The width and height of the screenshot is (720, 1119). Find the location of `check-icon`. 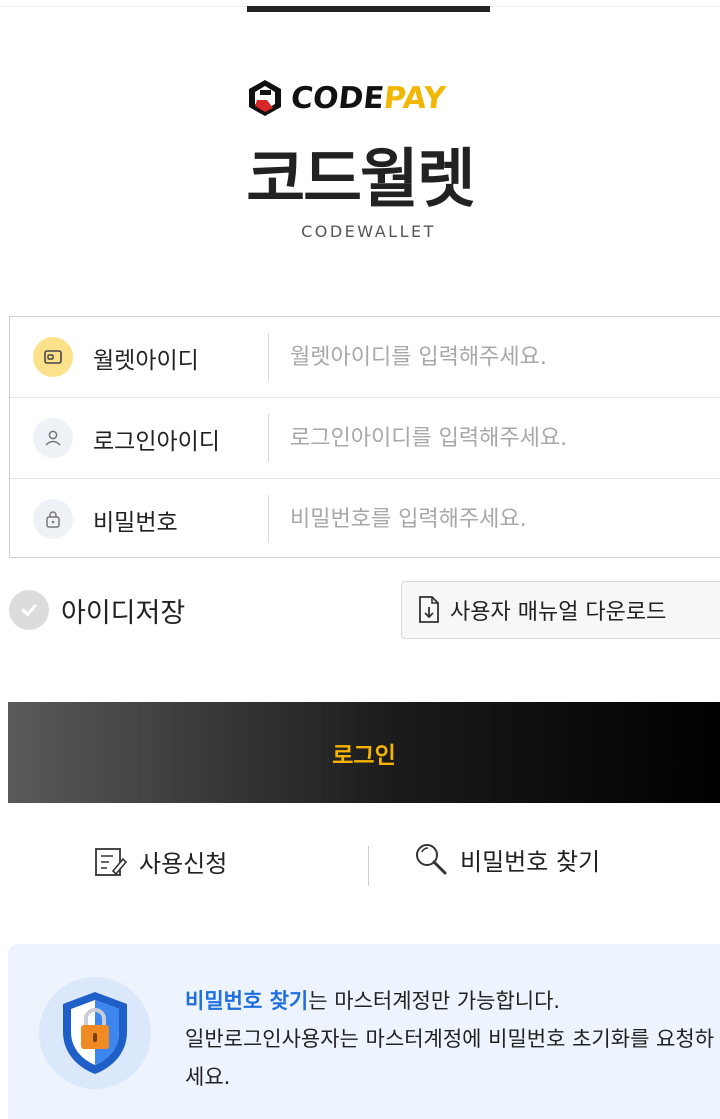

check-icon is located at coordinates (29, 610).